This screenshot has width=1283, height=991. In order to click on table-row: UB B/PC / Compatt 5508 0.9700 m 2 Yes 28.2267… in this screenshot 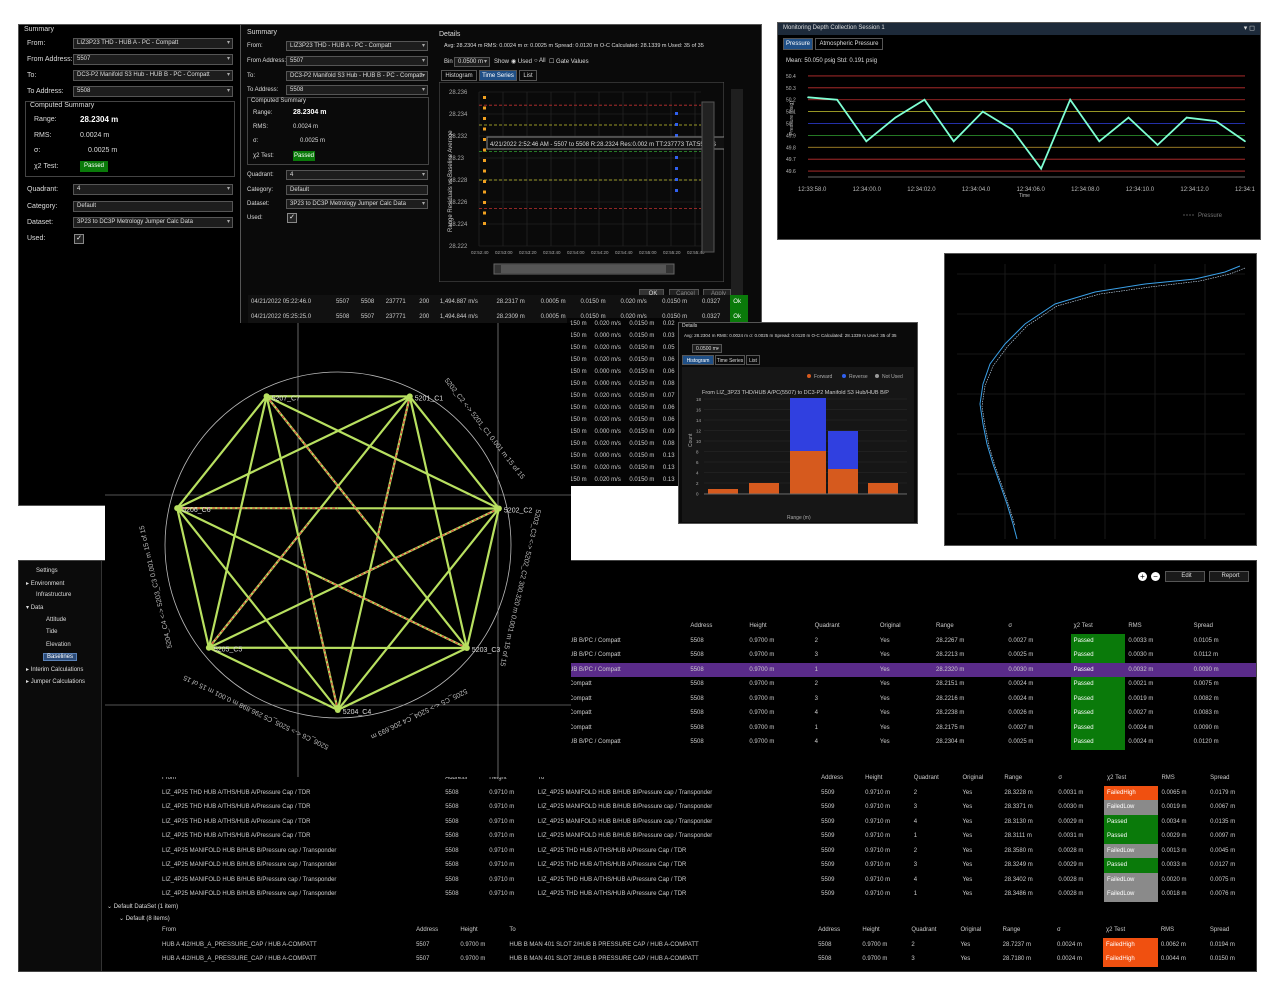, I will do `click(911, 640)`.